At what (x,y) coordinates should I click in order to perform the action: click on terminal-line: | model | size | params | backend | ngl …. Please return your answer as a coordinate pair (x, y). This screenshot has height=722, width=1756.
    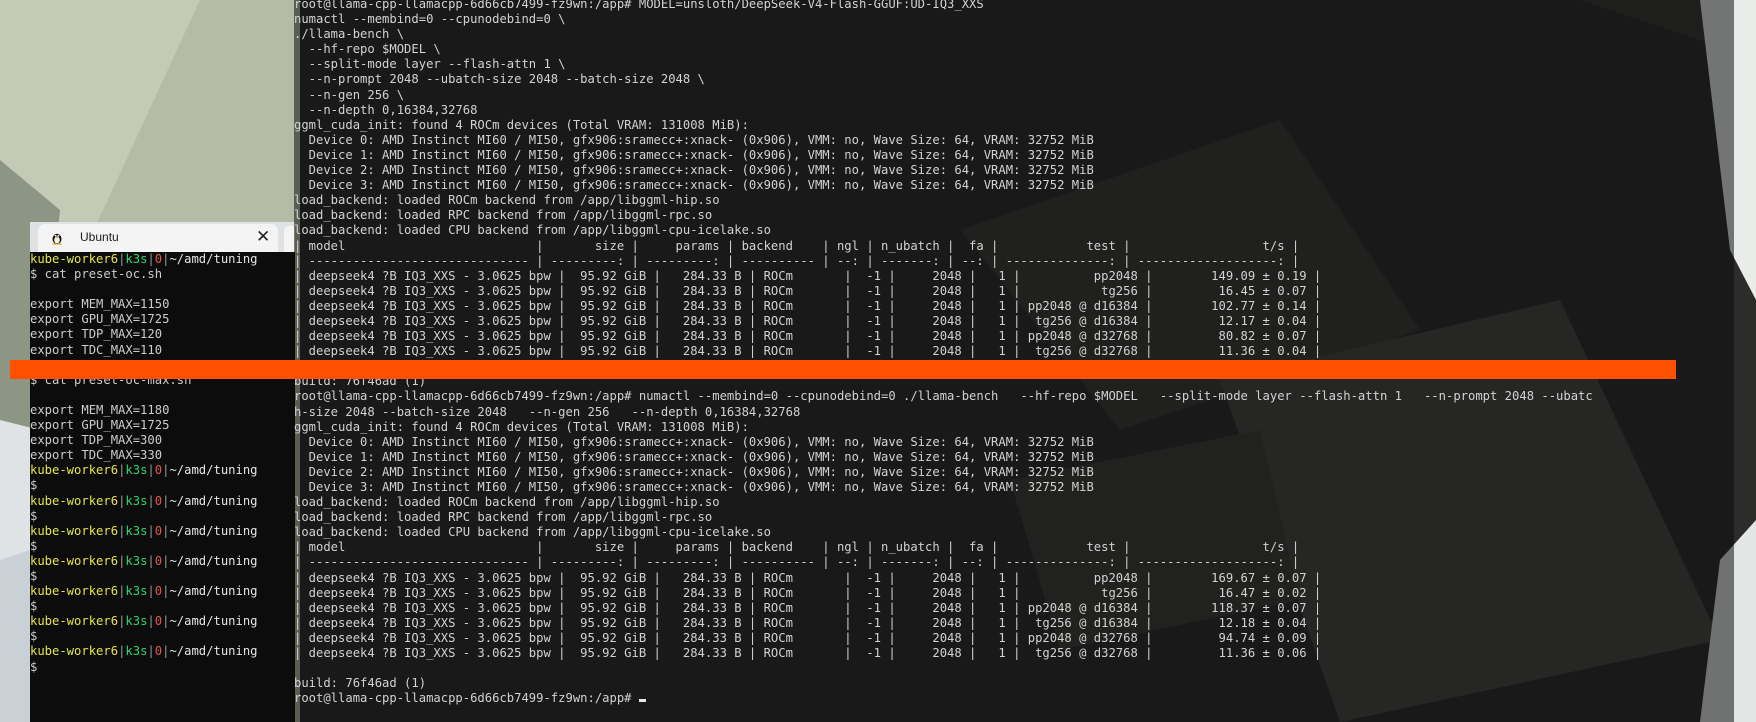
    Looking at the image, I should click on (1014, 547).